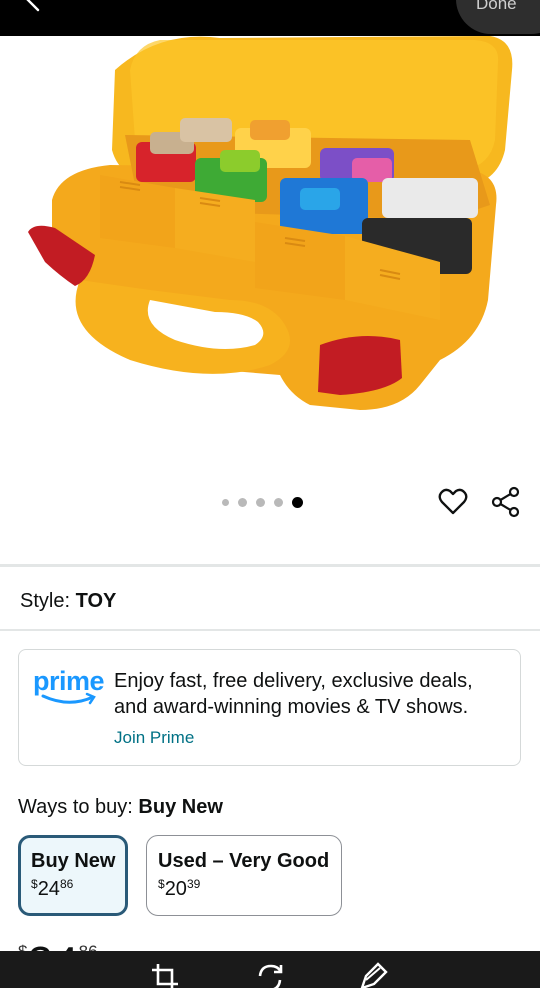  What do you see at coordinates (68, 698) in the screenshot?
I see `prime-smile-icon` at bounding box center [68, 698].